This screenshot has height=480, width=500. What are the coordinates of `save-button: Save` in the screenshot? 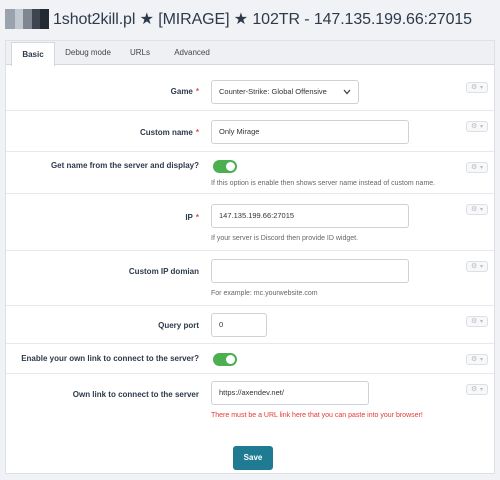 It's located at (253, 458).